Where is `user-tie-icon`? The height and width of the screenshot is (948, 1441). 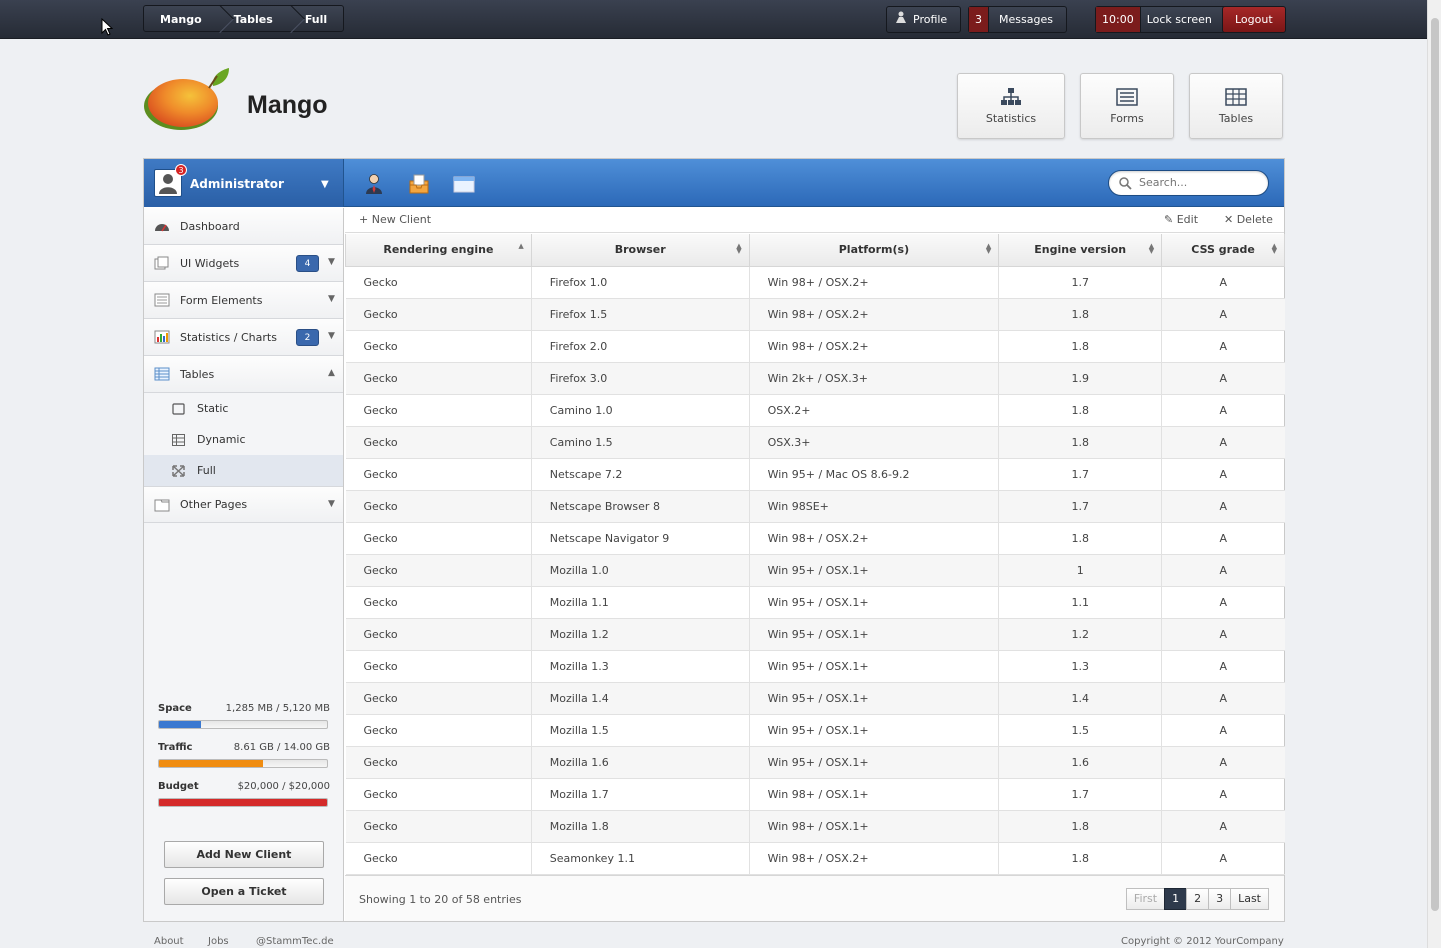 user-tie-icon is located at coordinates (374, 184).